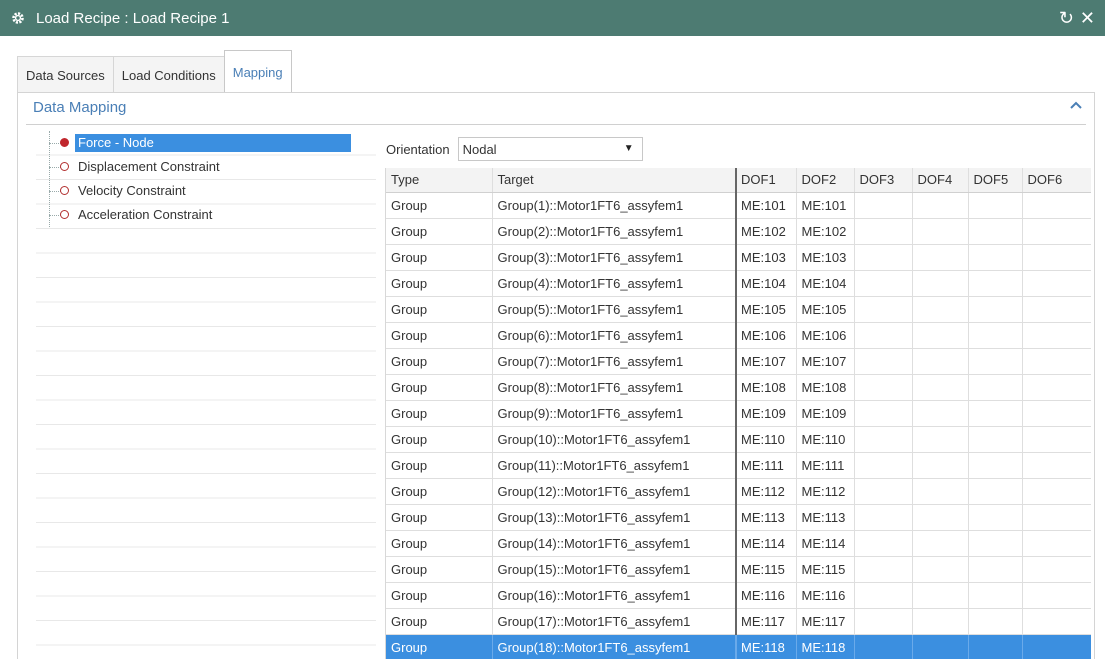 The height and width of the screenshot is (659, 1105). Describe the element at coordinates (766, 257) in the screenshot. I see `cell-dof1: ME:103` at that location.